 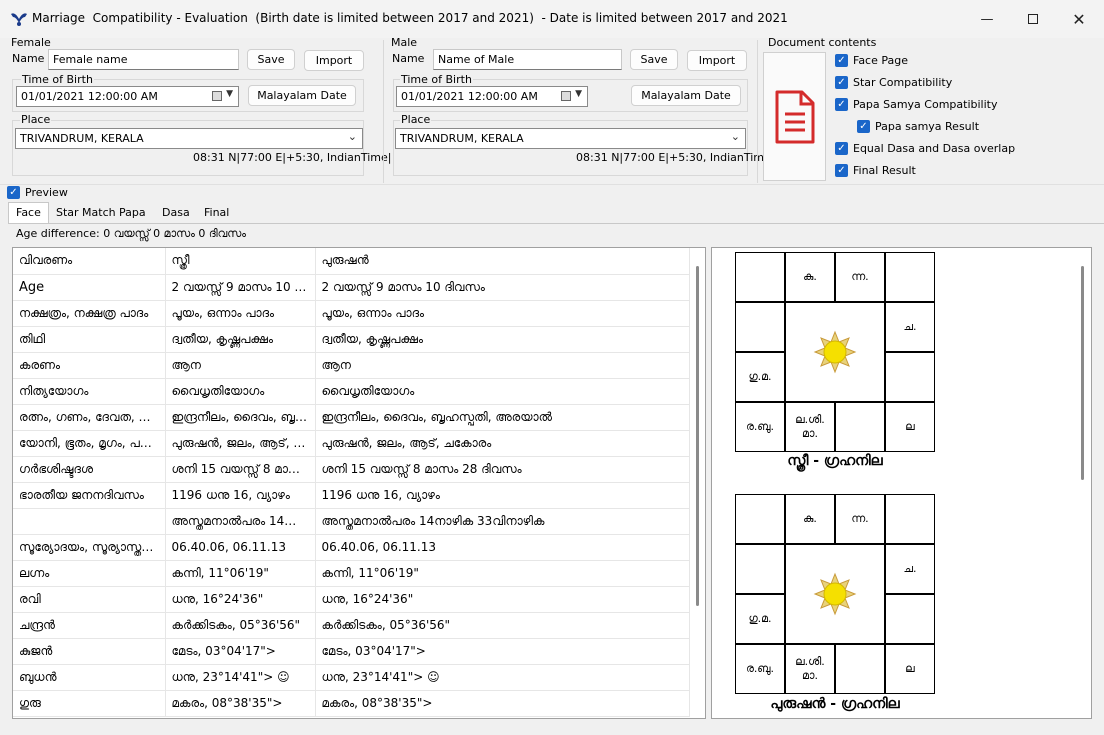 I want to click on chart-house-text: ര.ബു., so click(x=760, y=668).